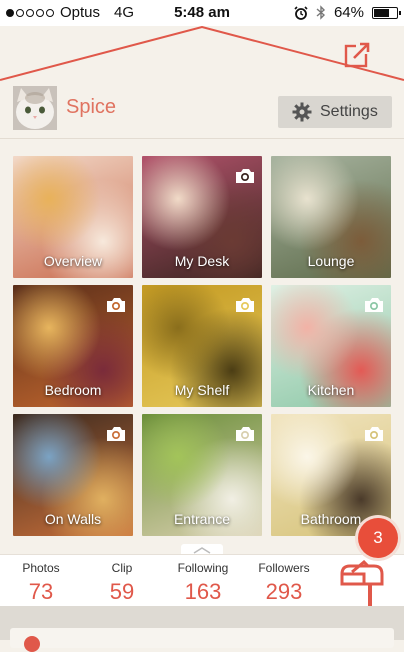  I want to click on gear-icon, so click(302, 112).